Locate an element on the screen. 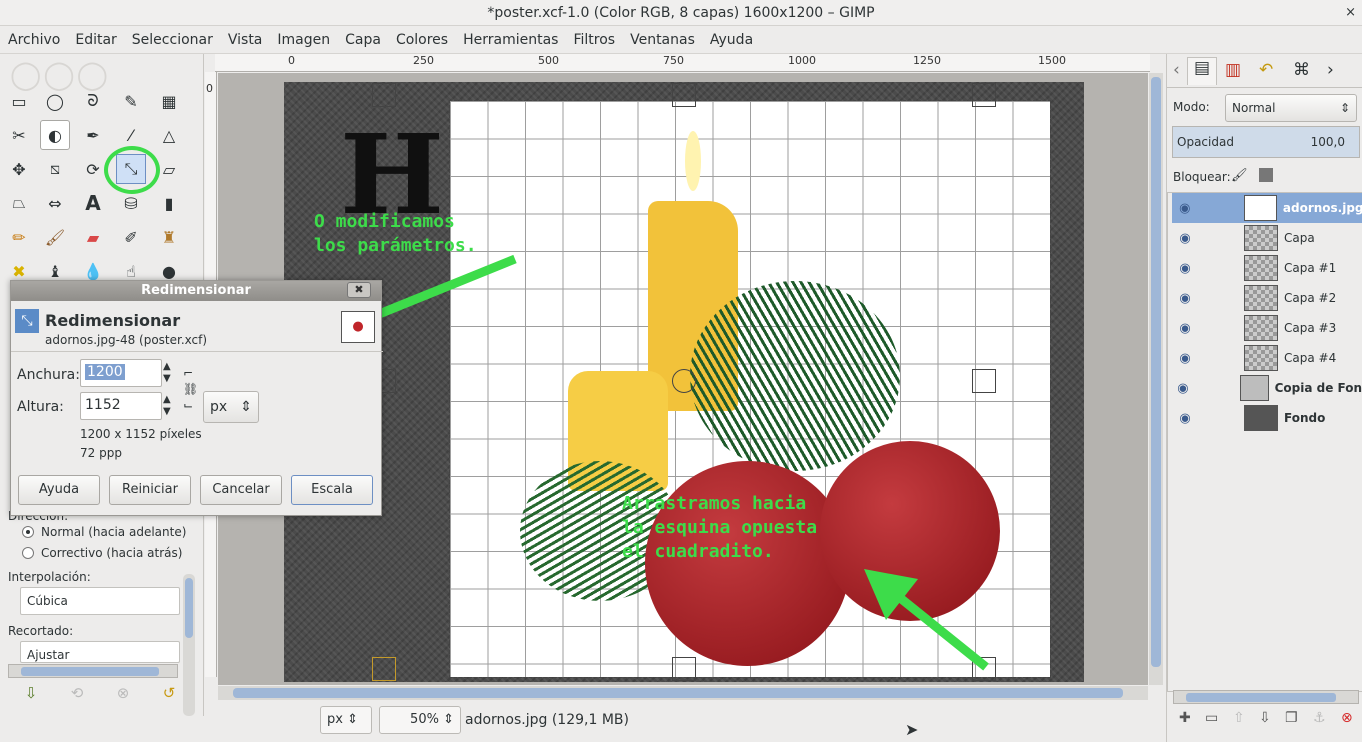  mode-combo: Normal ⇕ is located at coordinates (1291, 108).